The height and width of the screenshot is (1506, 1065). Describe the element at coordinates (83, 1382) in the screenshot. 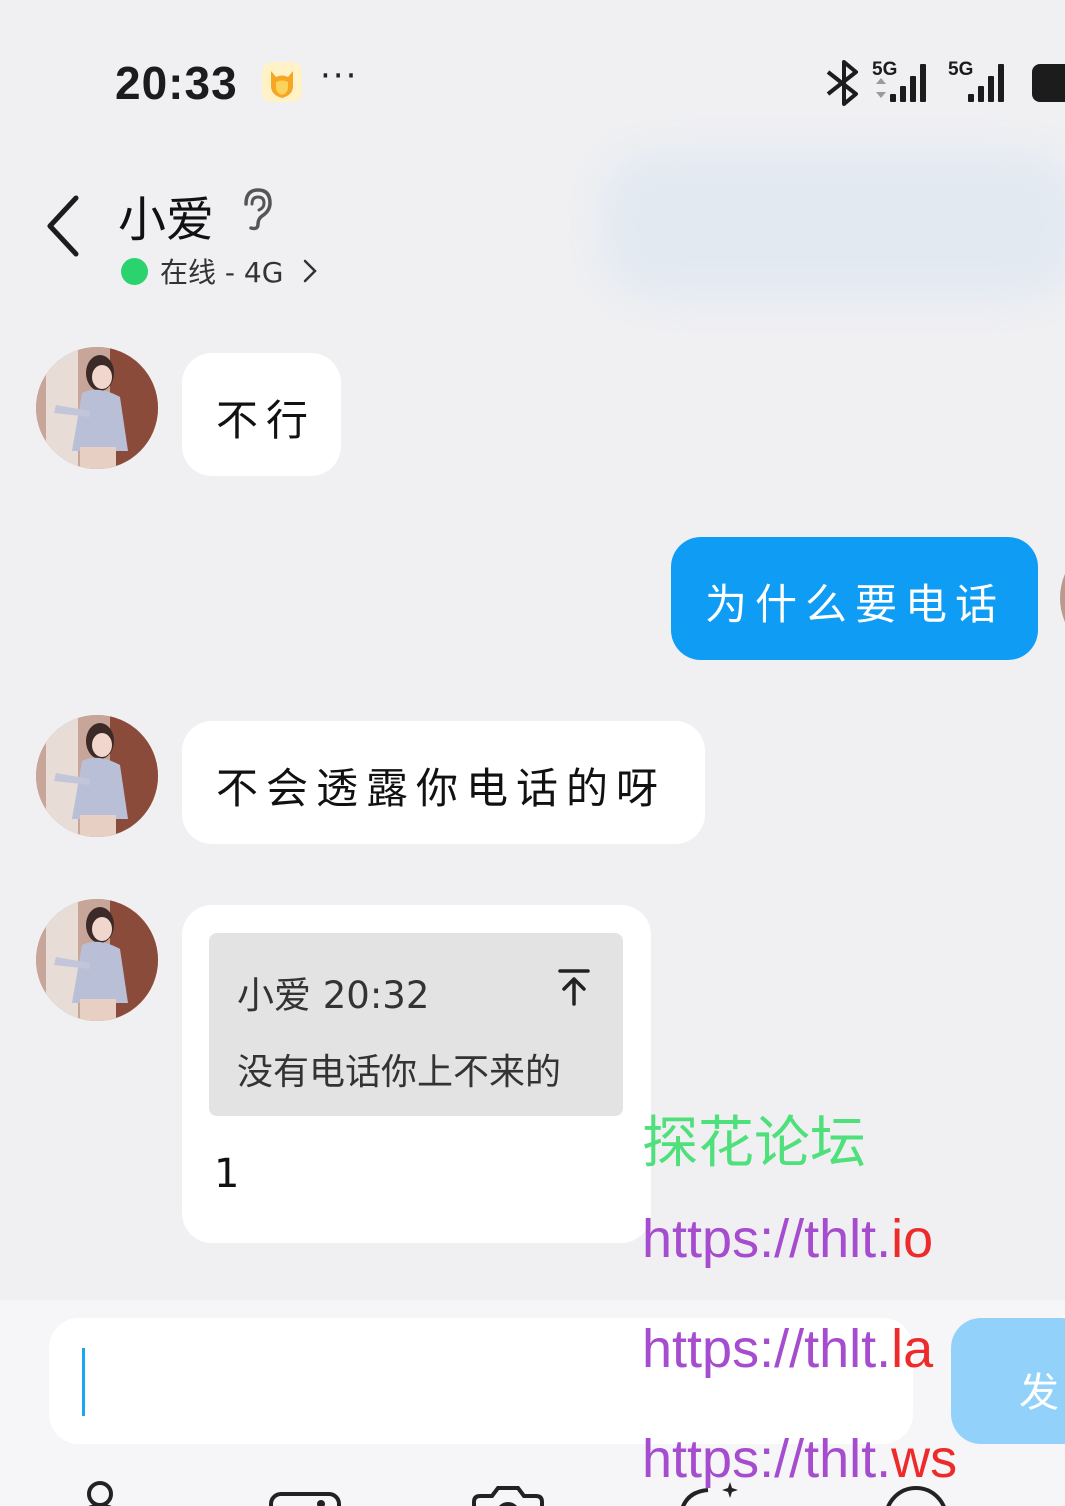

I see `text-cursor` at that location.